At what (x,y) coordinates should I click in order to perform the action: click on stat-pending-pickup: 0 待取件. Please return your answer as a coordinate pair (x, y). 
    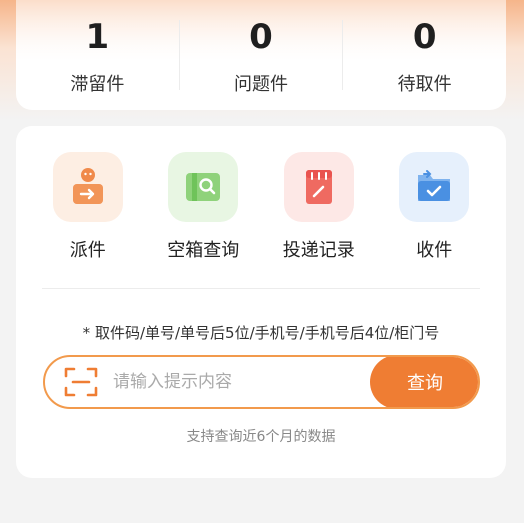
    Looking at the image, I should click on (424, 55).